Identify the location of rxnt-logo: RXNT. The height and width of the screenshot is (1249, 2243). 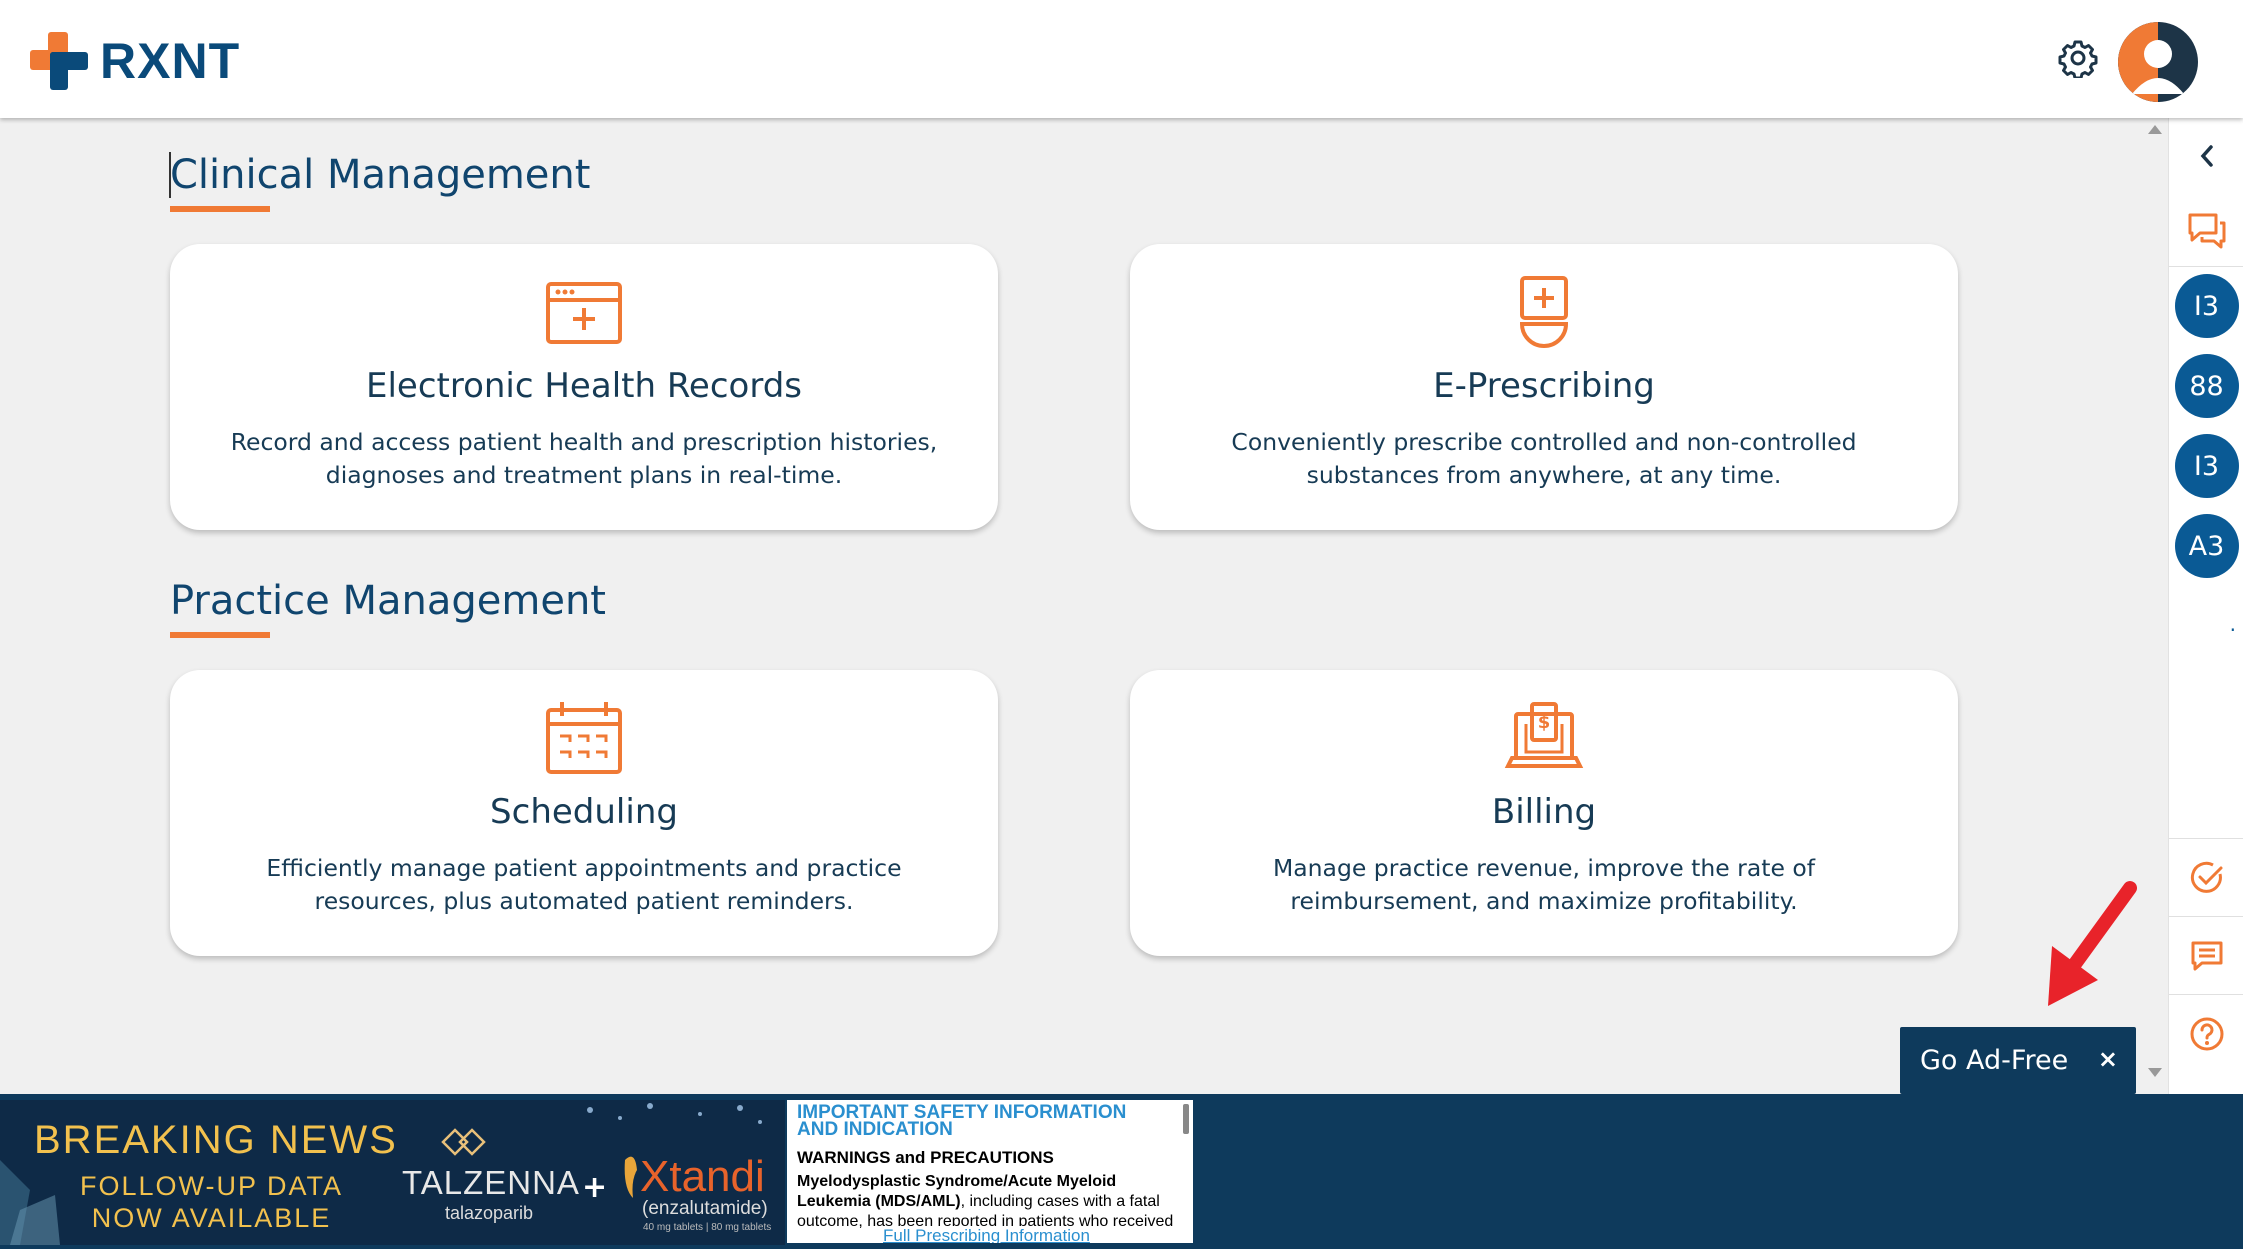
(134, 61).